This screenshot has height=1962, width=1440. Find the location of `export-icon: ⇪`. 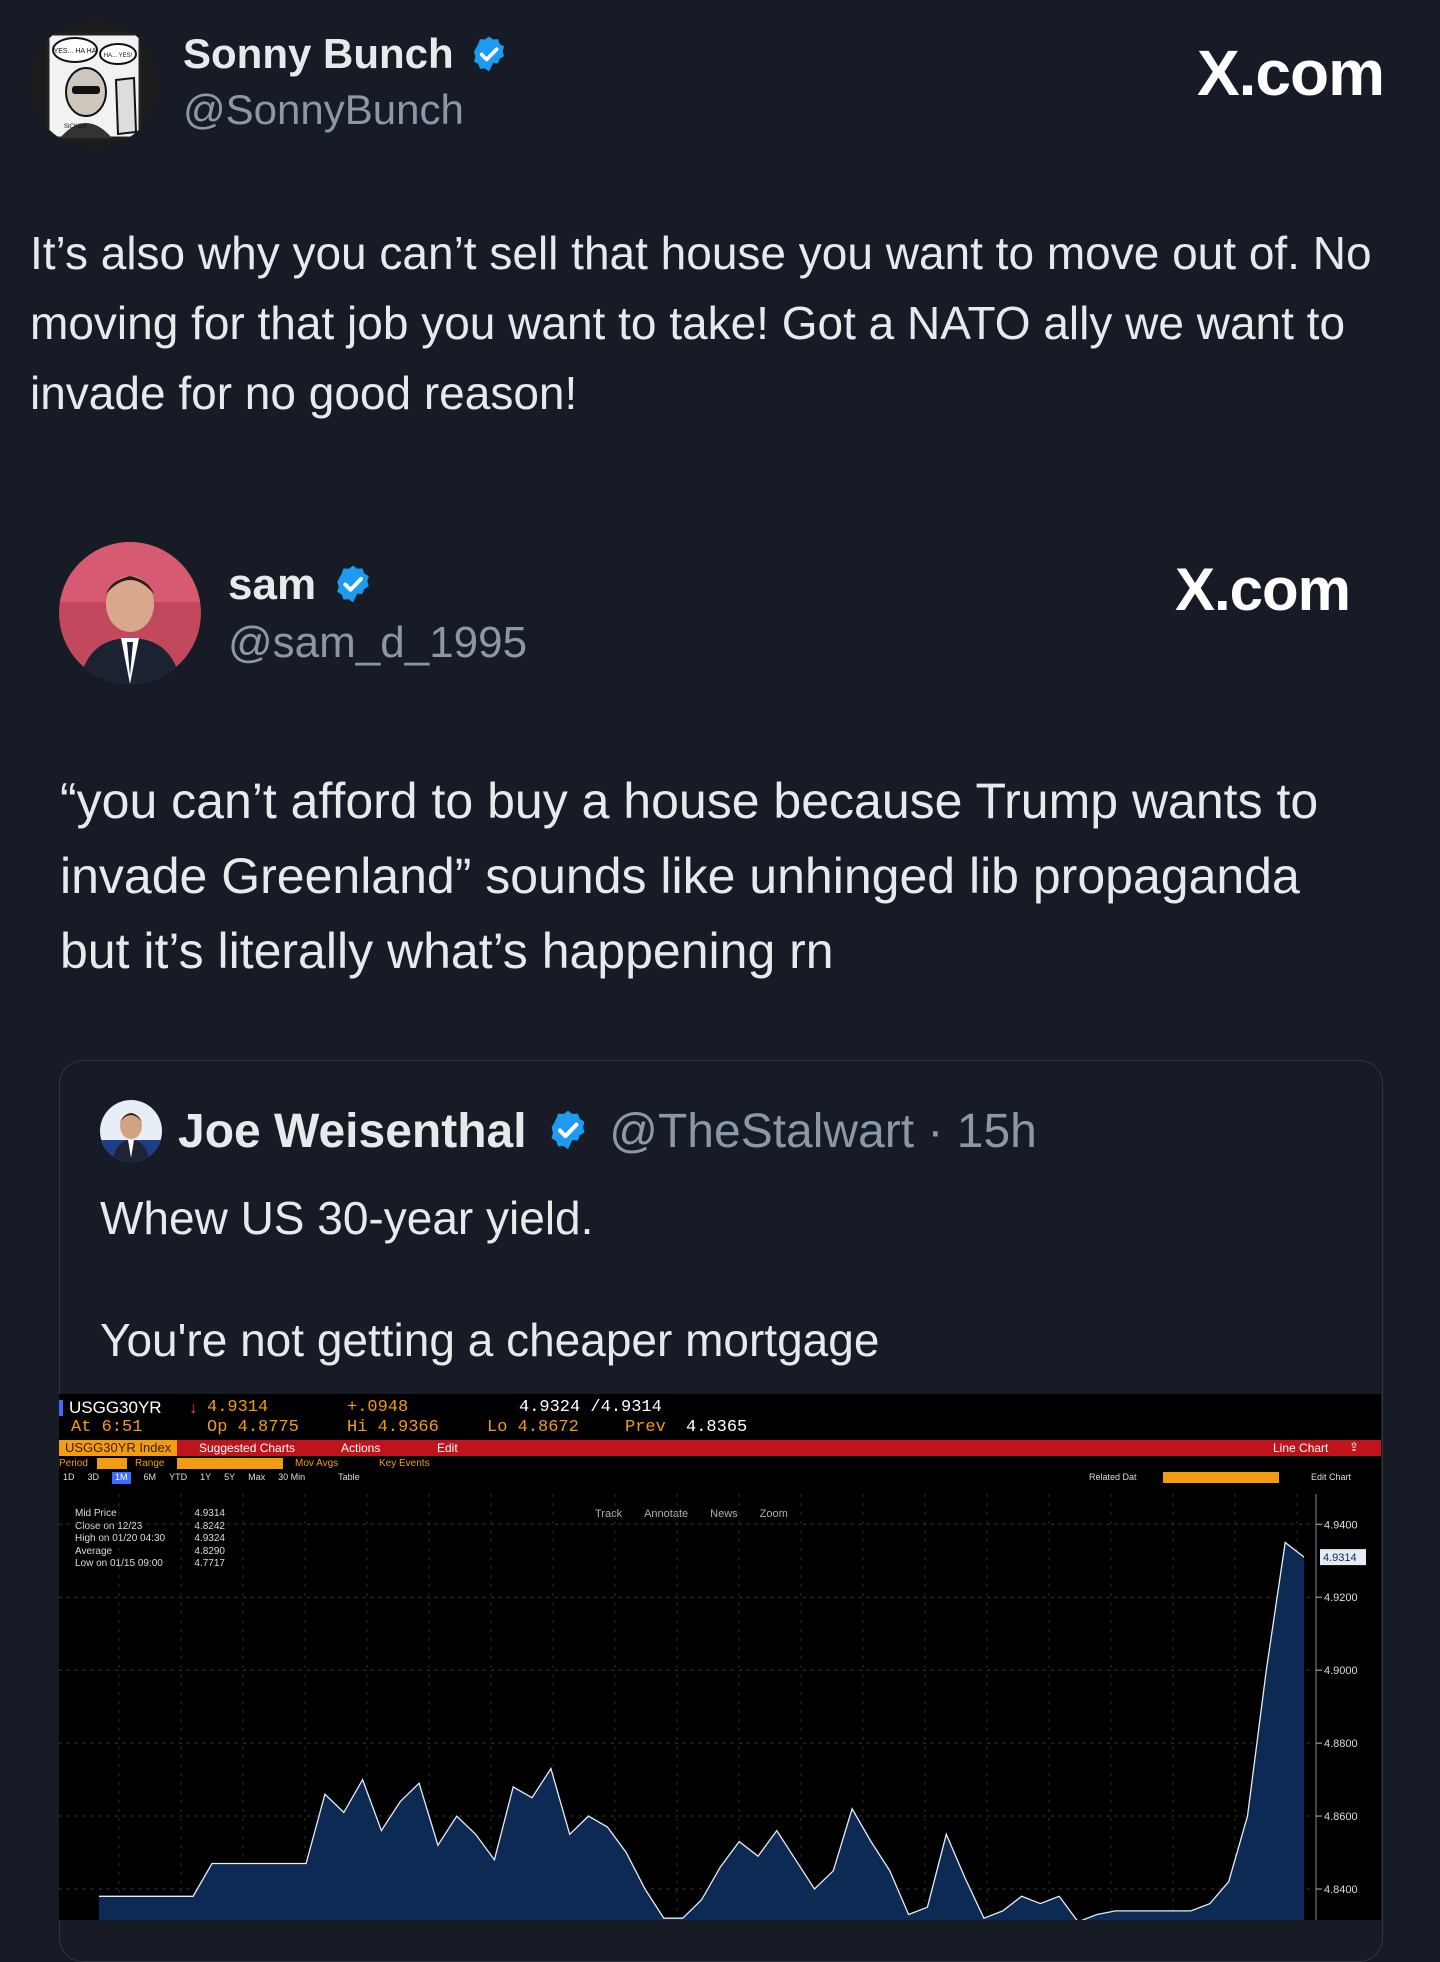

export-icon: ⇪ is located at coordinates (1354, 1447).